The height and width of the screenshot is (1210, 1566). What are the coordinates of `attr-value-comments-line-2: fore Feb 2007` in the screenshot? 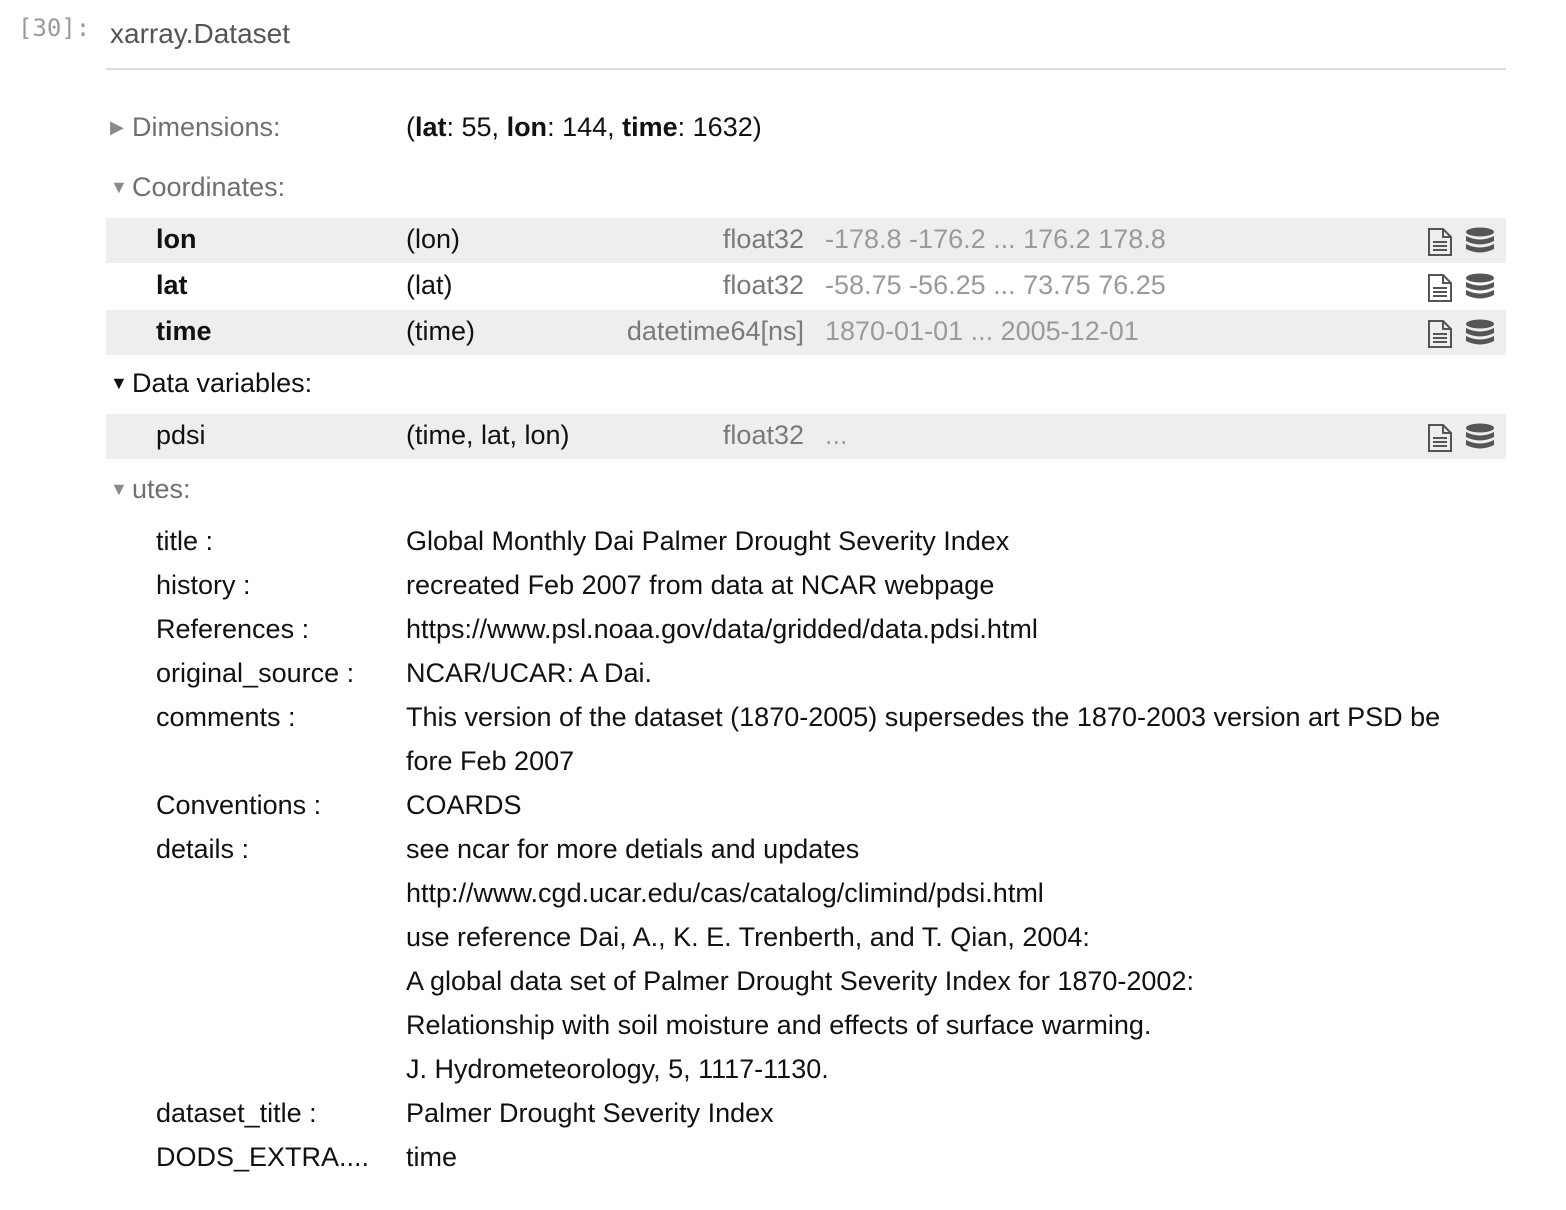 It's located at (490, 761).